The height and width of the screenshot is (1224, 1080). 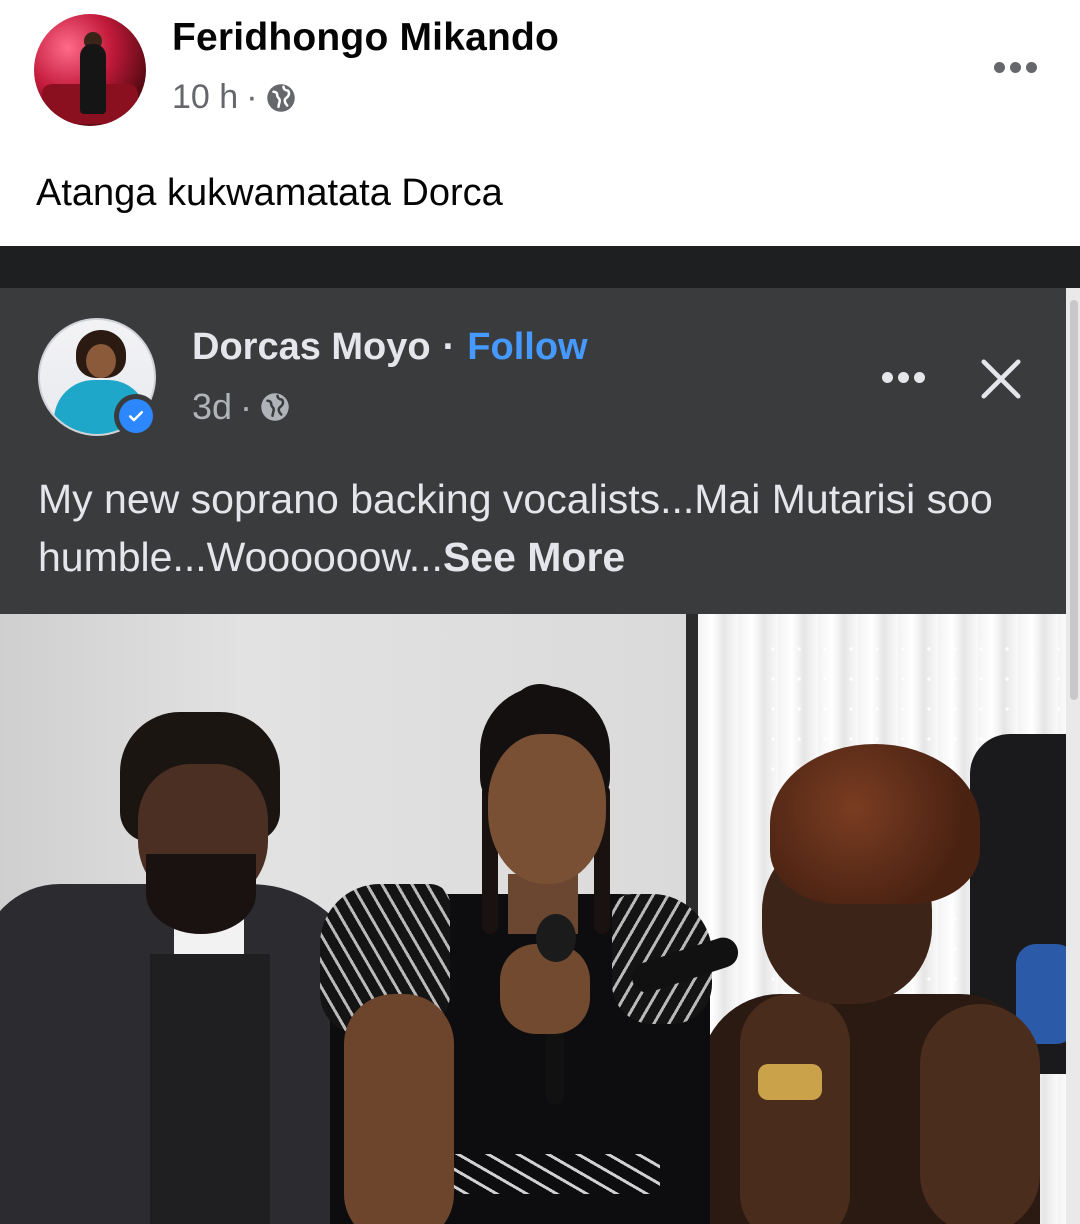 I want to click on avatar-face, so click(x=101, y=361).